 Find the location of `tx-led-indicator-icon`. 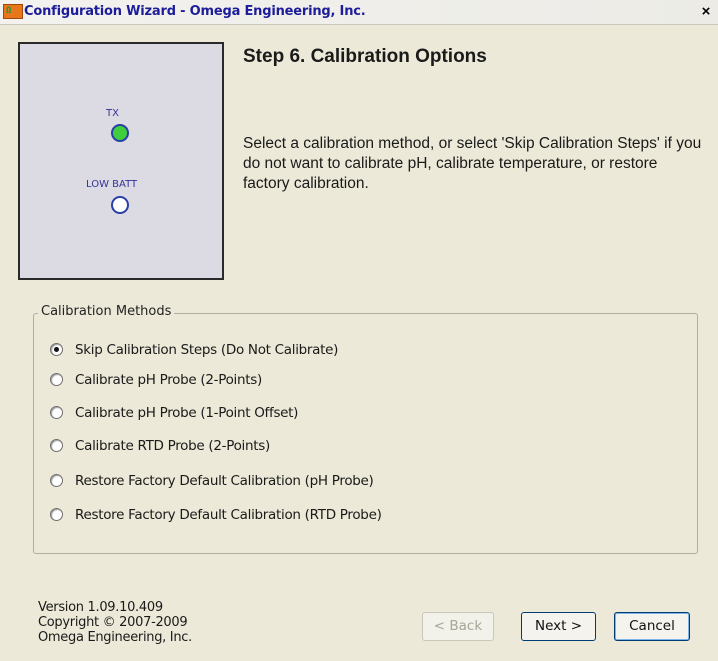

tx-led-indicator-icon is located at coordinates (120, 133).